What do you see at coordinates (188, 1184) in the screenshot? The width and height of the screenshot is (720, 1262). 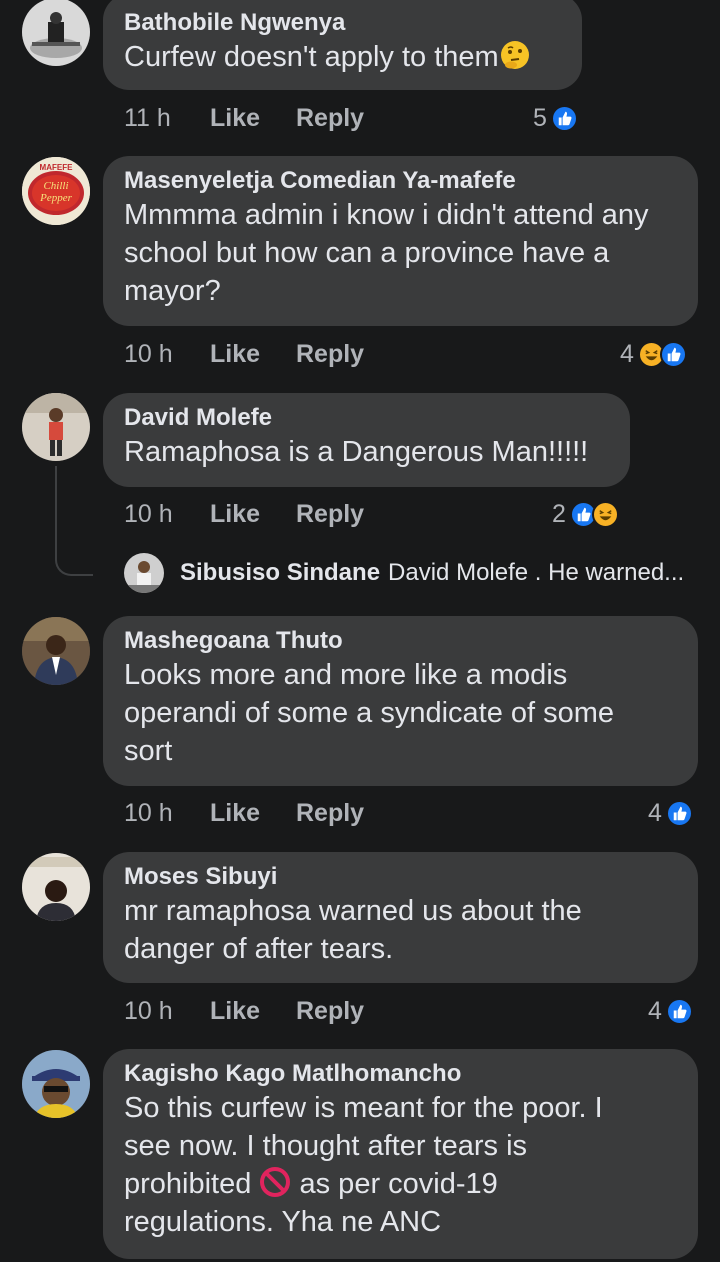 I see `comment-text-span: prohibited` at bounding box center [188, 1184].